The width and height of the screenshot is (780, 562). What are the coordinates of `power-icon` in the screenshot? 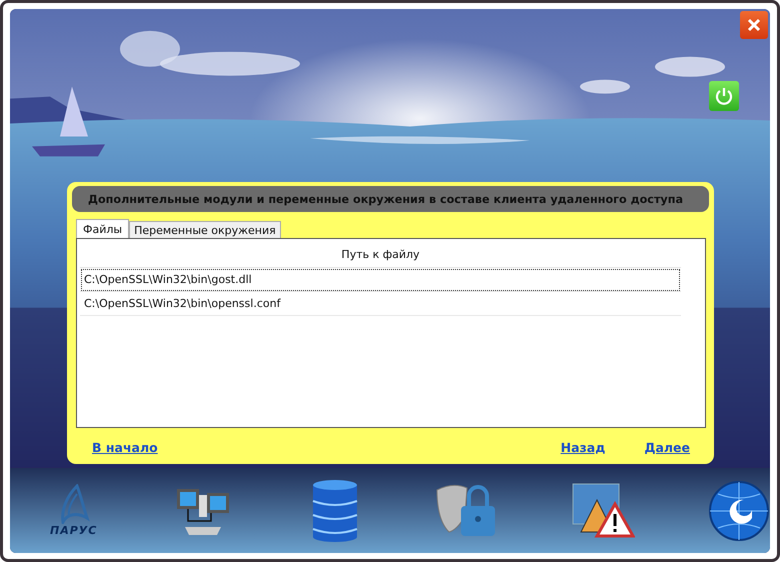 It's located at (724, 96).